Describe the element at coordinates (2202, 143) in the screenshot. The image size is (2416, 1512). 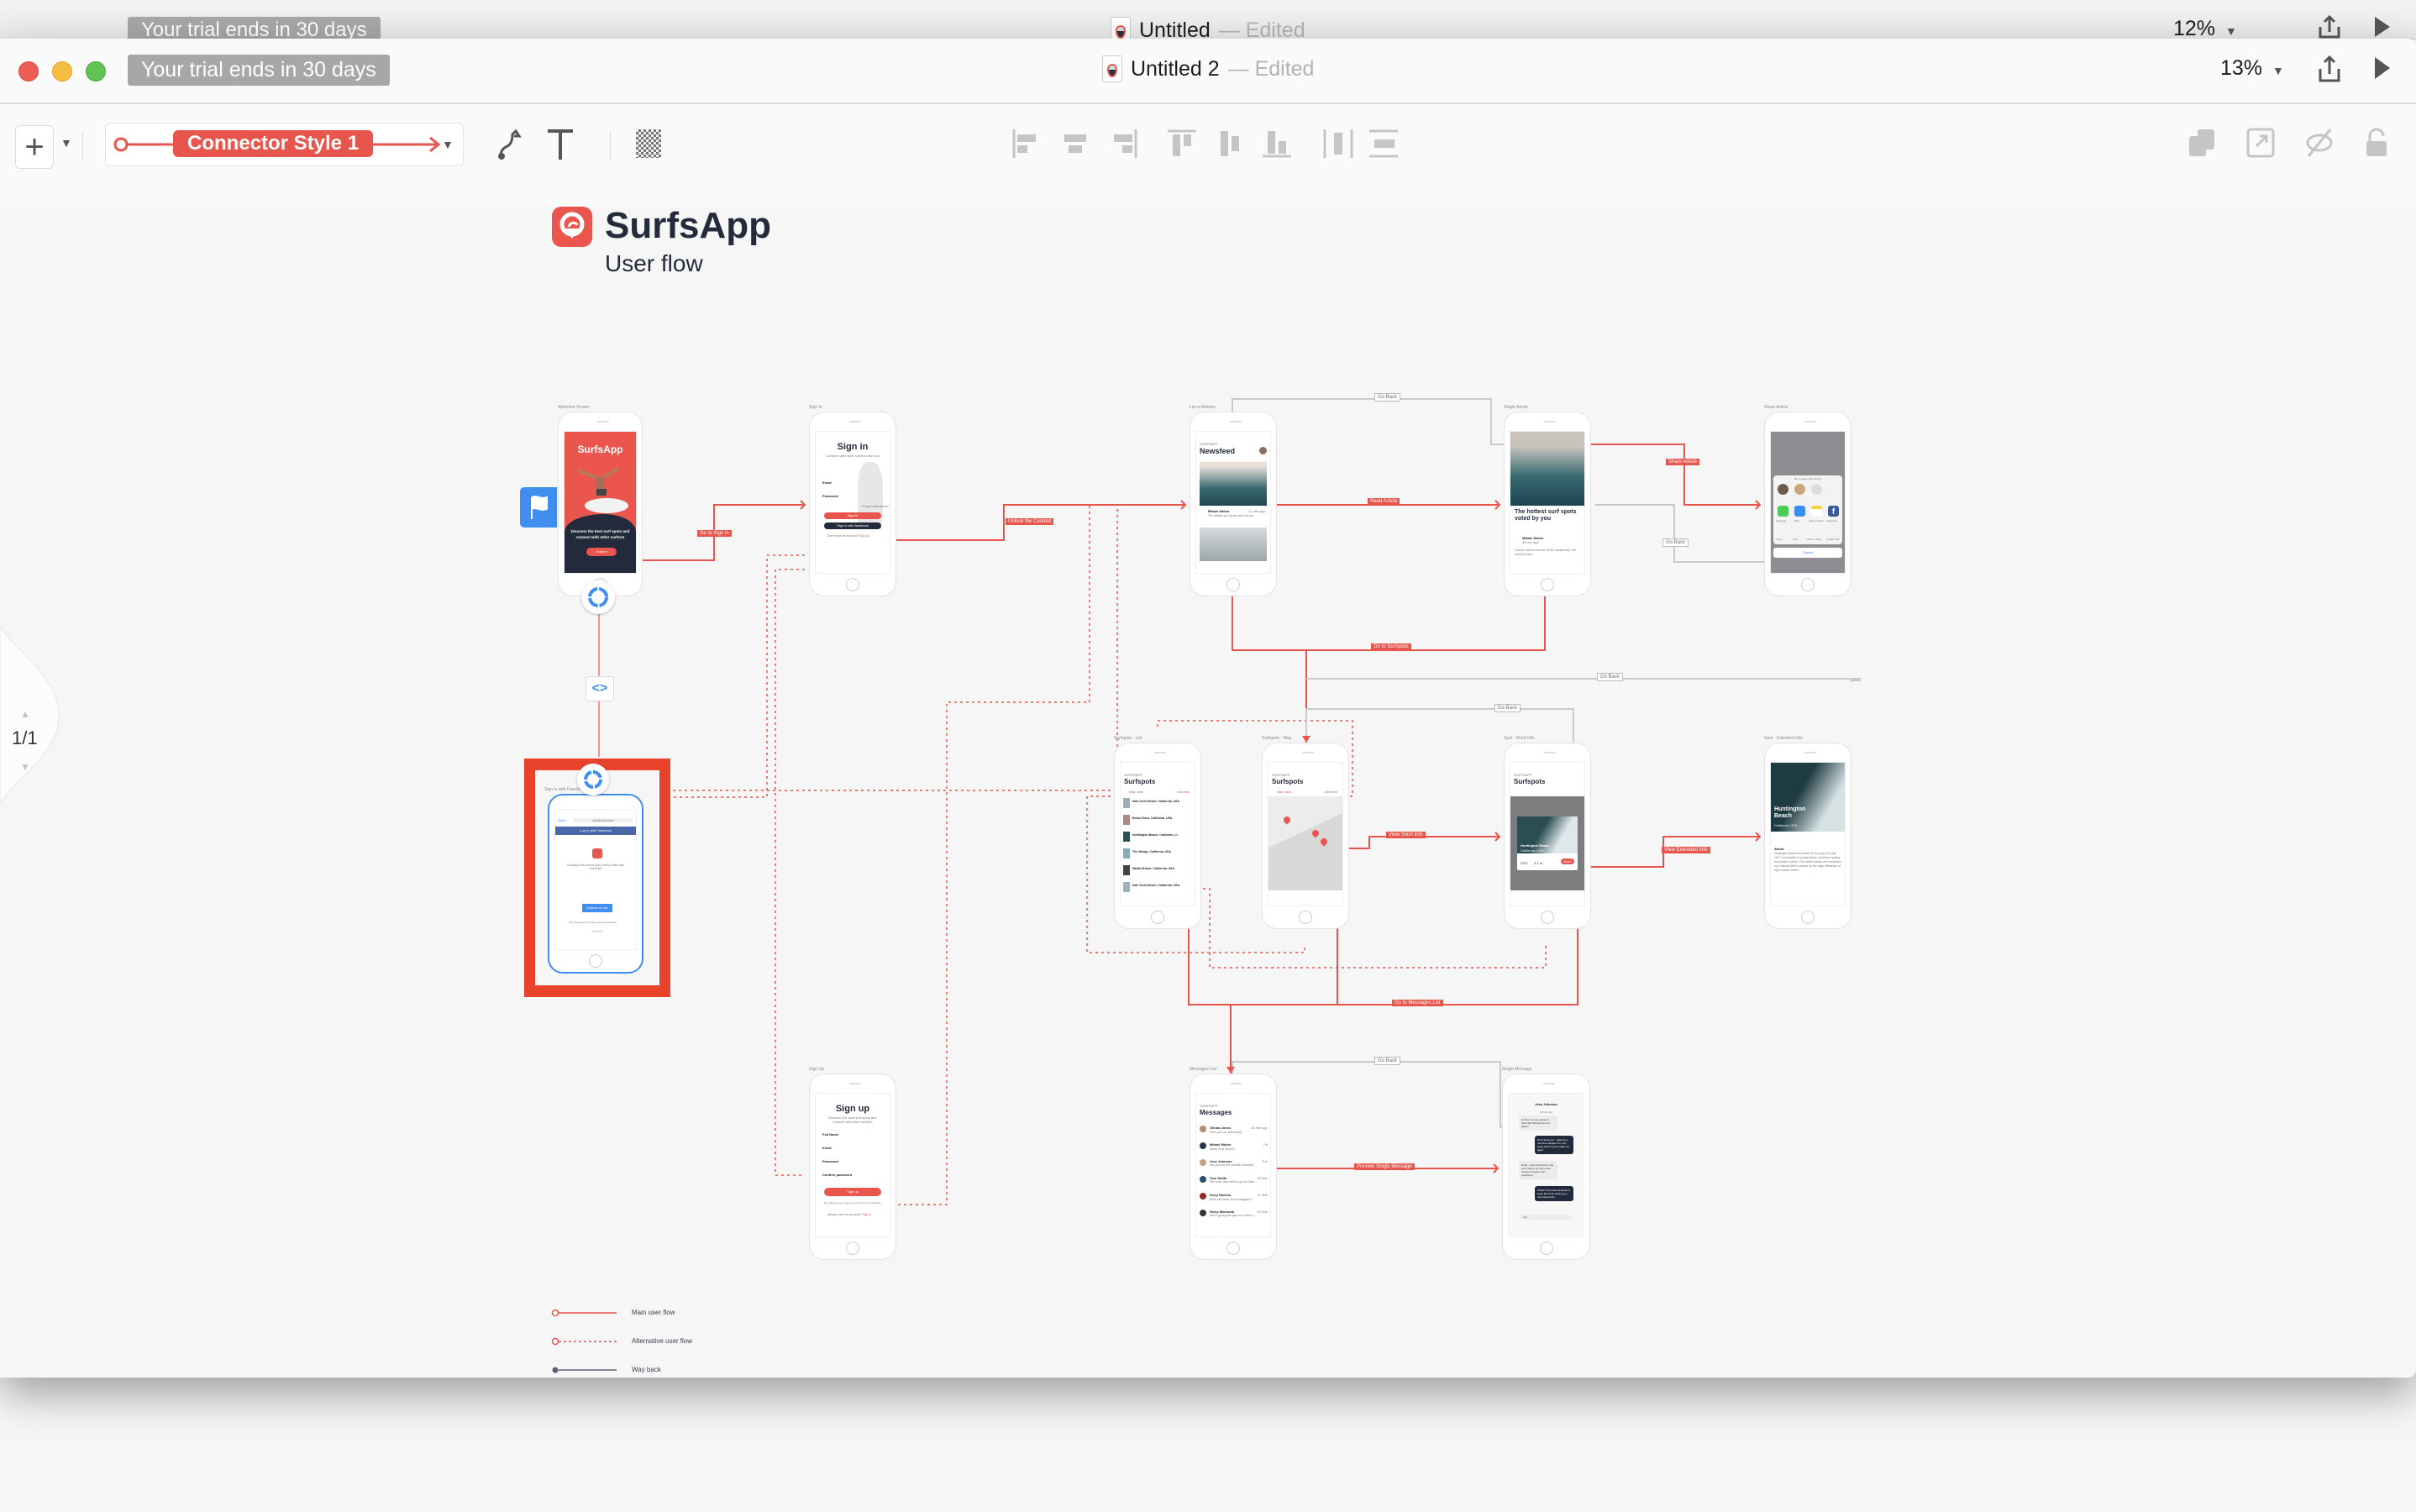
I see `bring-to-front-icon` at that location.